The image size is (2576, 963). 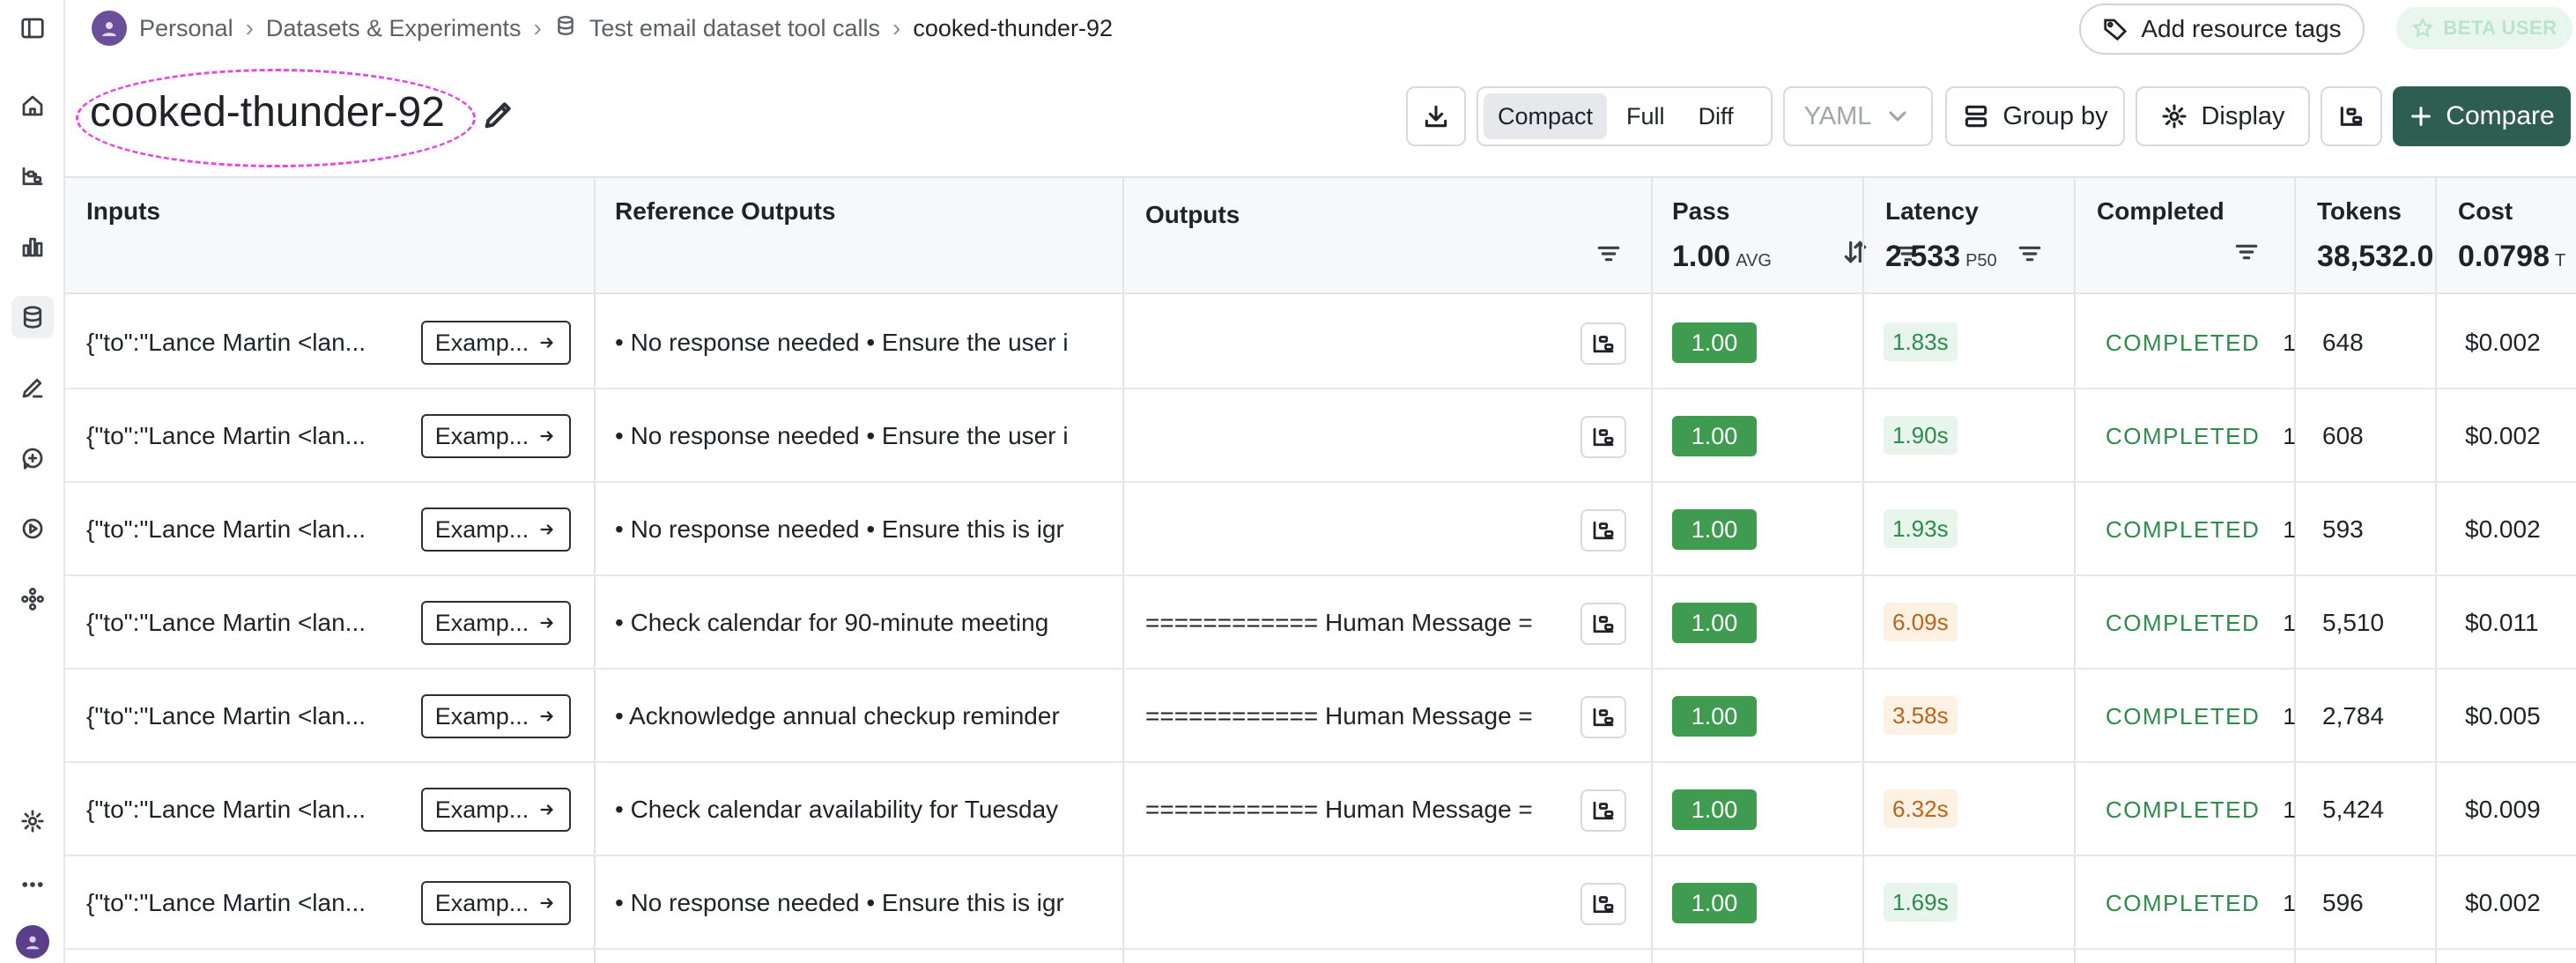 I want to click on column-header-pass: Pass, so click(x=1701, y=212).